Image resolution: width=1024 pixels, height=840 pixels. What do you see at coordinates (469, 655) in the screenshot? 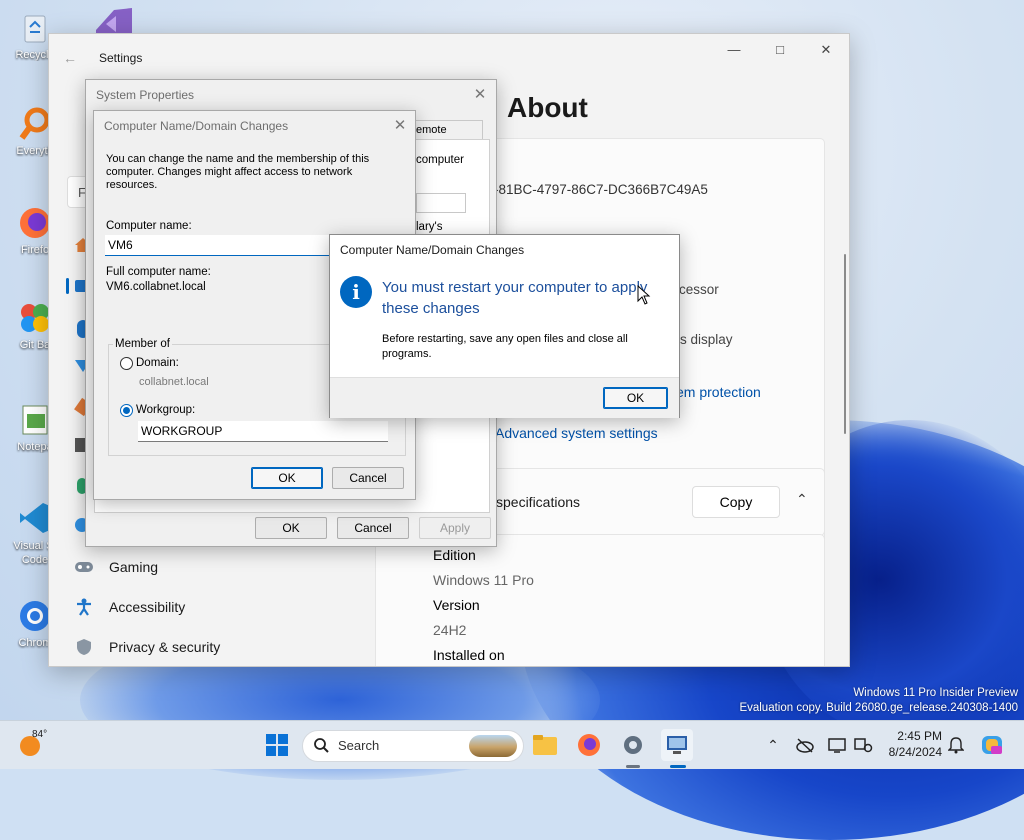
I see `spec-label-installed-on: Installed on` at bounding box center [469, 655].